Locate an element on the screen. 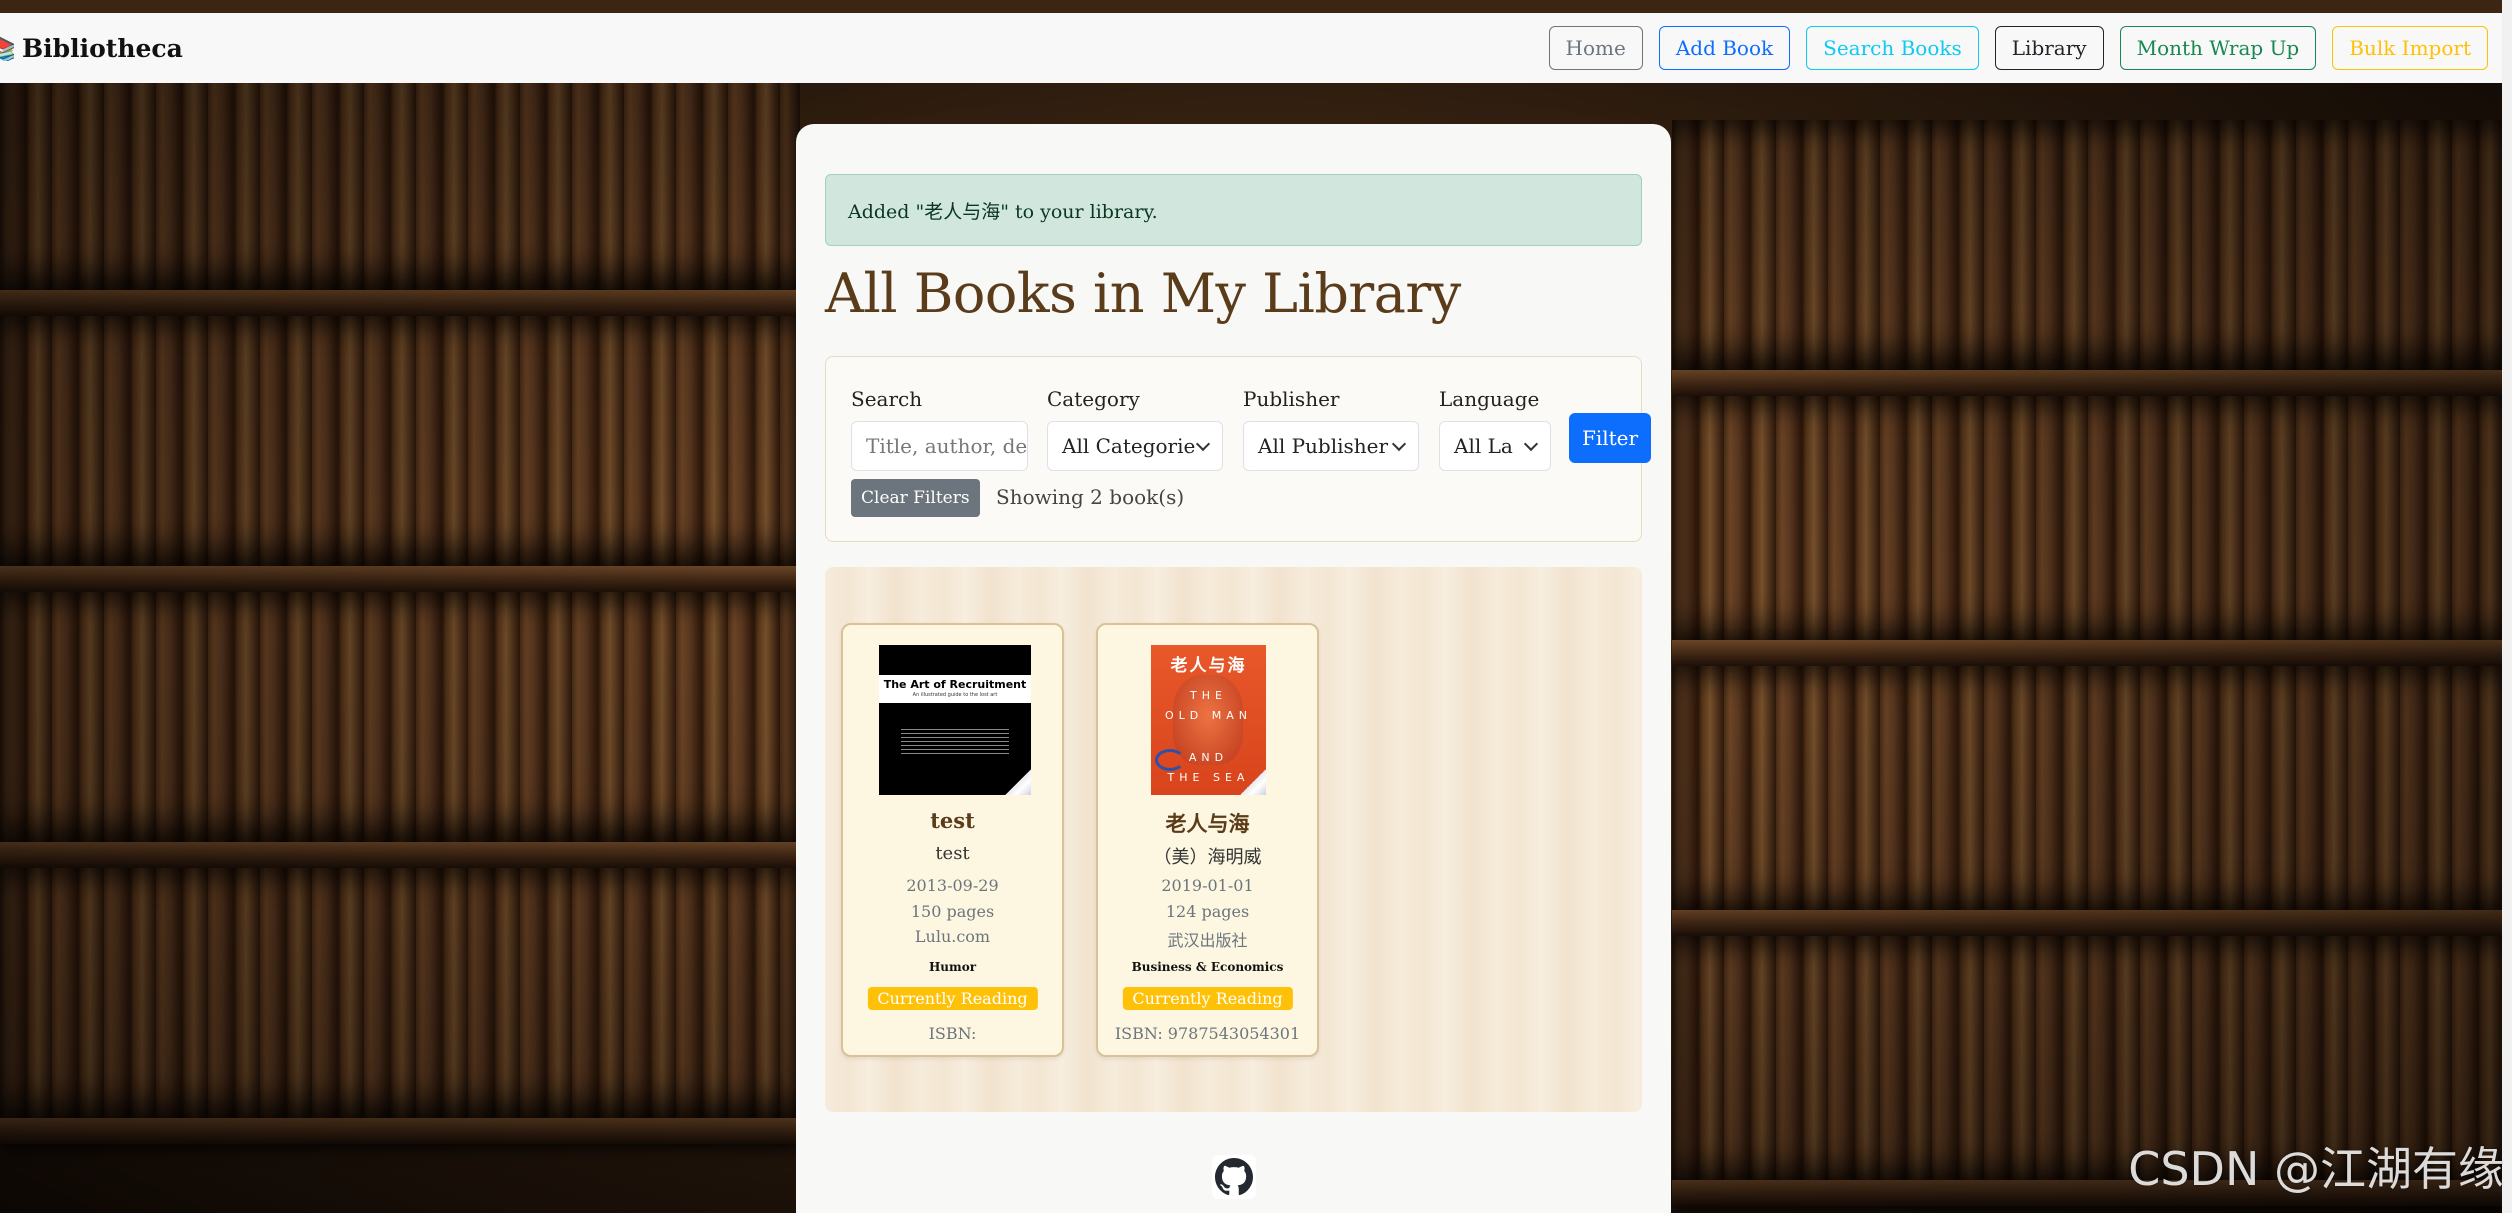 This screenshot has width=2512, height=1213. search-label: Search is located at coordinates (887, 399).